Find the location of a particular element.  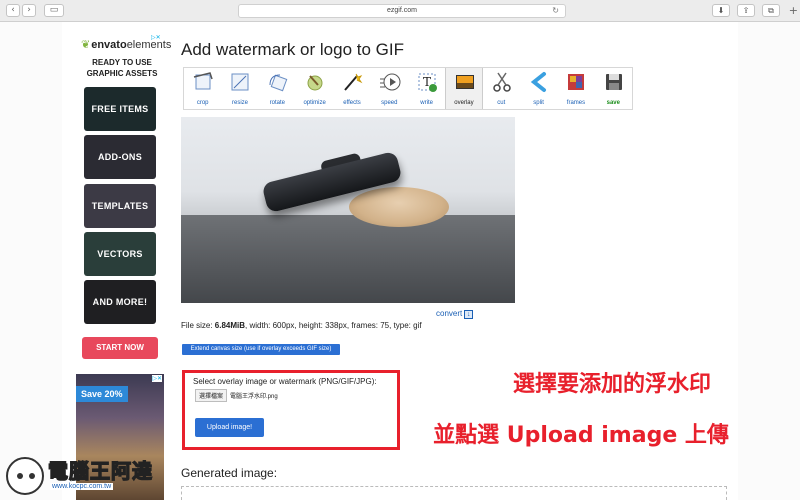

tool-resize: resize is located at coordinates (239, 88).